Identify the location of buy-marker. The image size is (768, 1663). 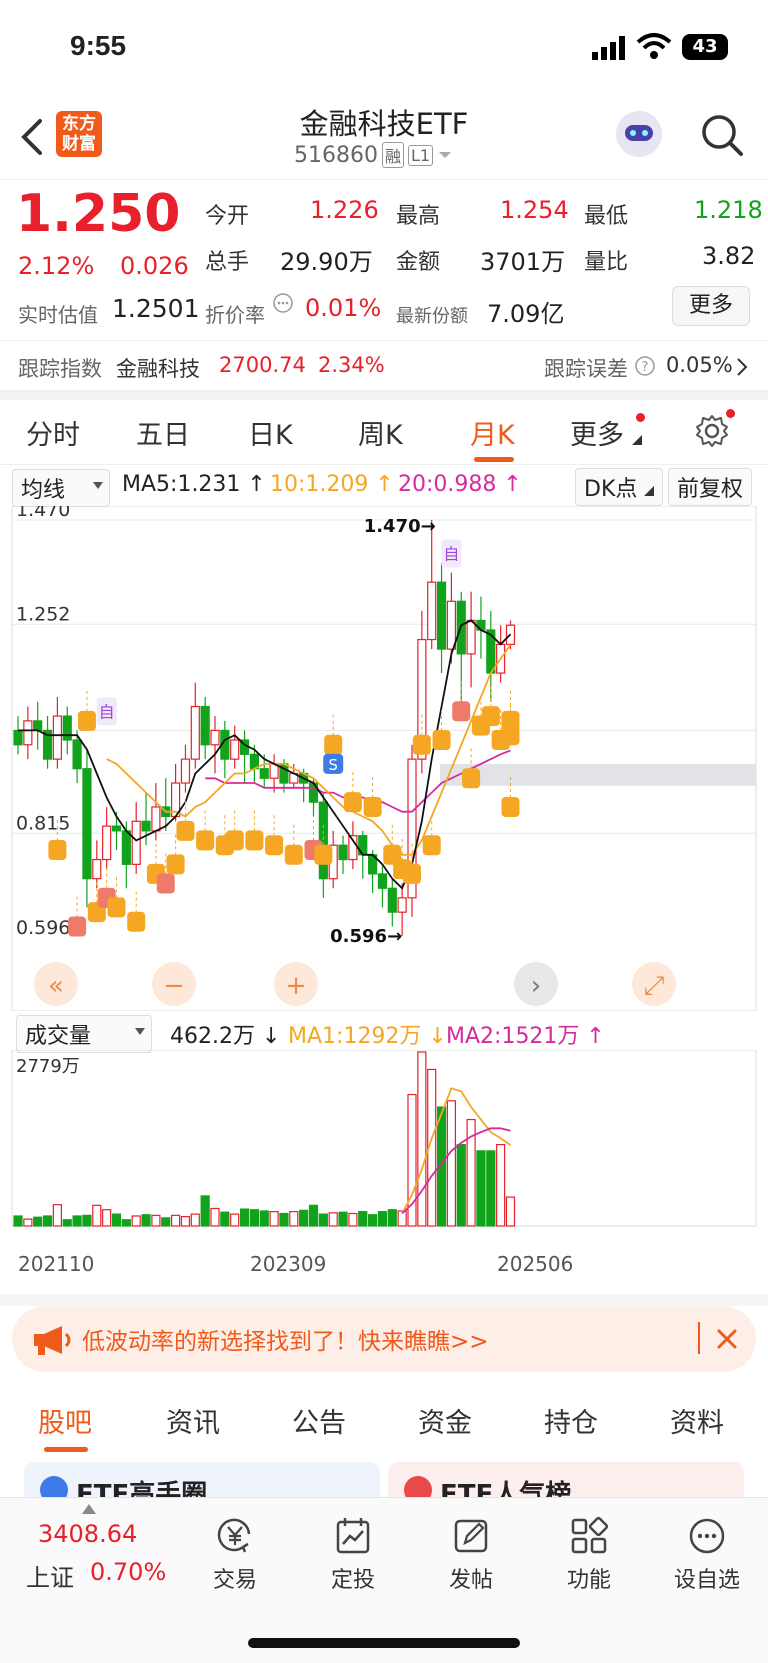
(77, 926).